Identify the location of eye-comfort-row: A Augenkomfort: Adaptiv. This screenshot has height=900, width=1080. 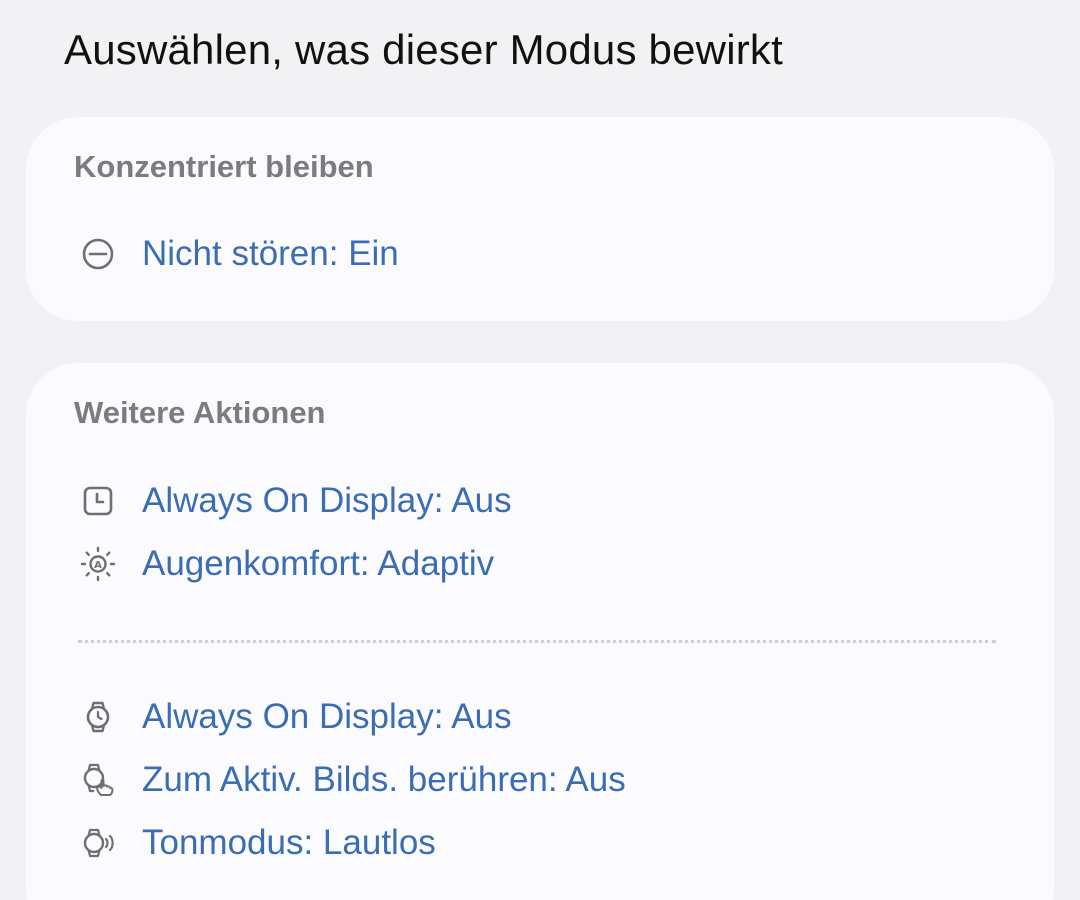
(286, 564).